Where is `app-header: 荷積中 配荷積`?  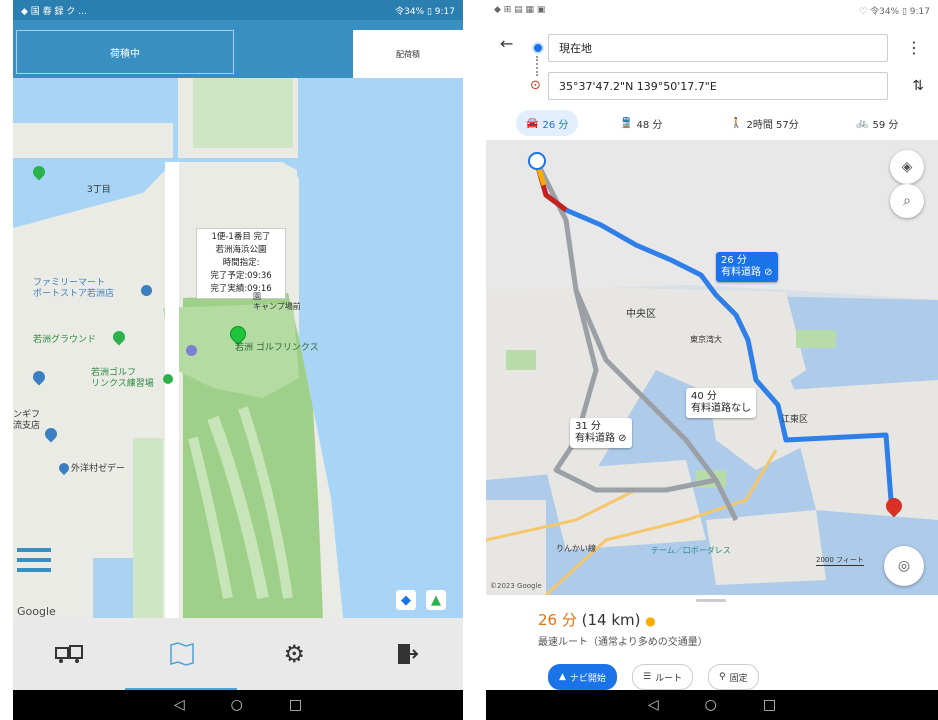 app-header: 荷積中 配荷積 is located at coordinates (238, 49).